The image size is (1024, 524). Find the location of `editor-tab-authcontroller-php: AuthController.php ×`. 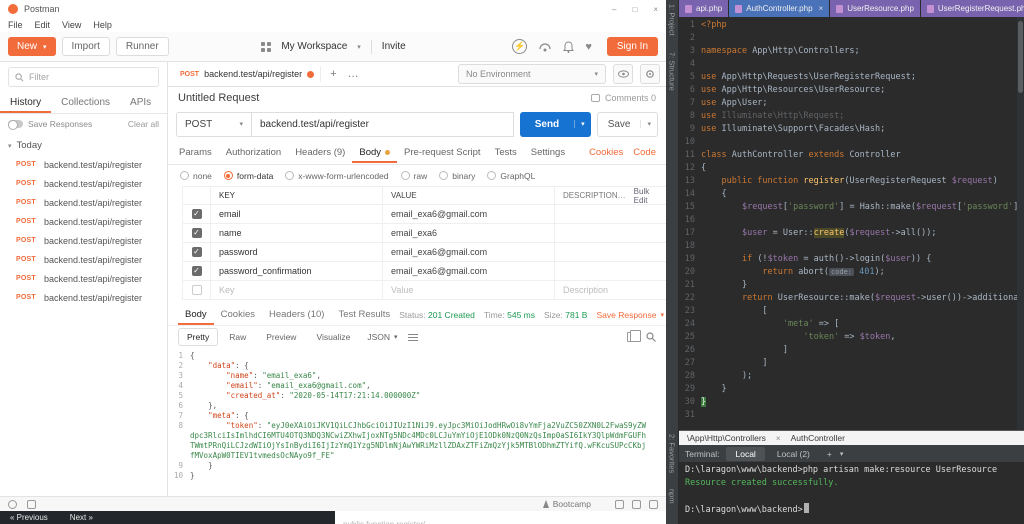

editor-tab-authcontroller-php: AuthController.php × is located at coordinates (780, 8).